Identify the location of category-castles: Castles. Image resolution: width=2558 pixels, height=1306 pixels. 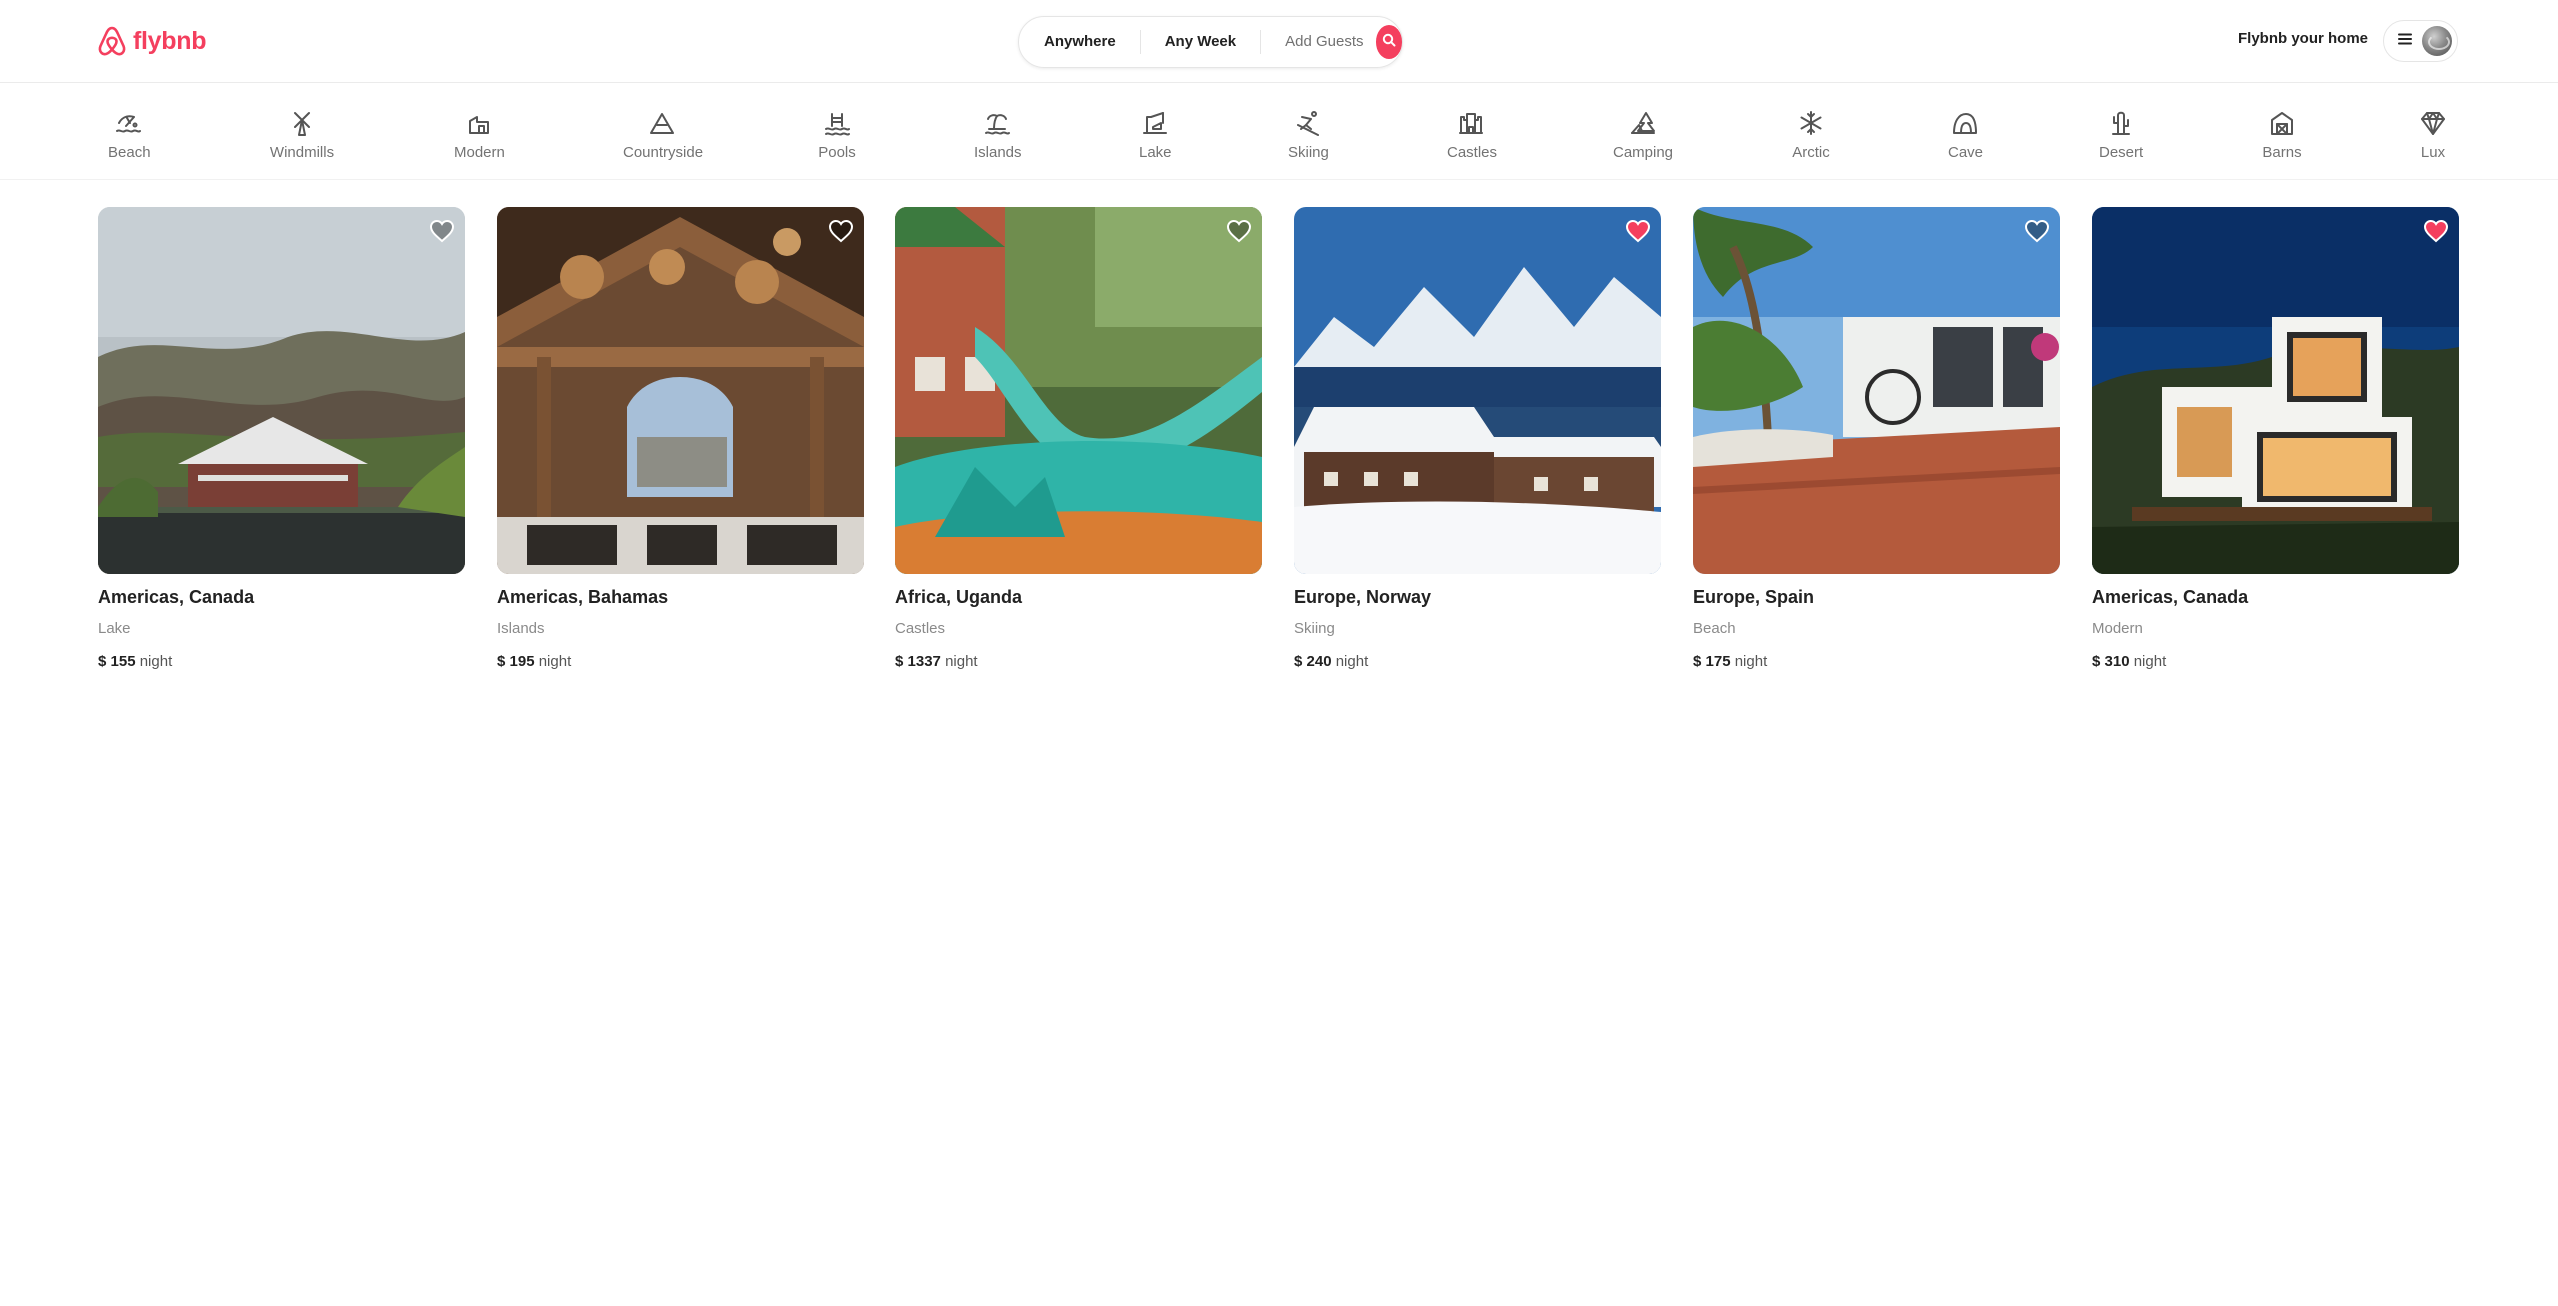
(1472, 138).